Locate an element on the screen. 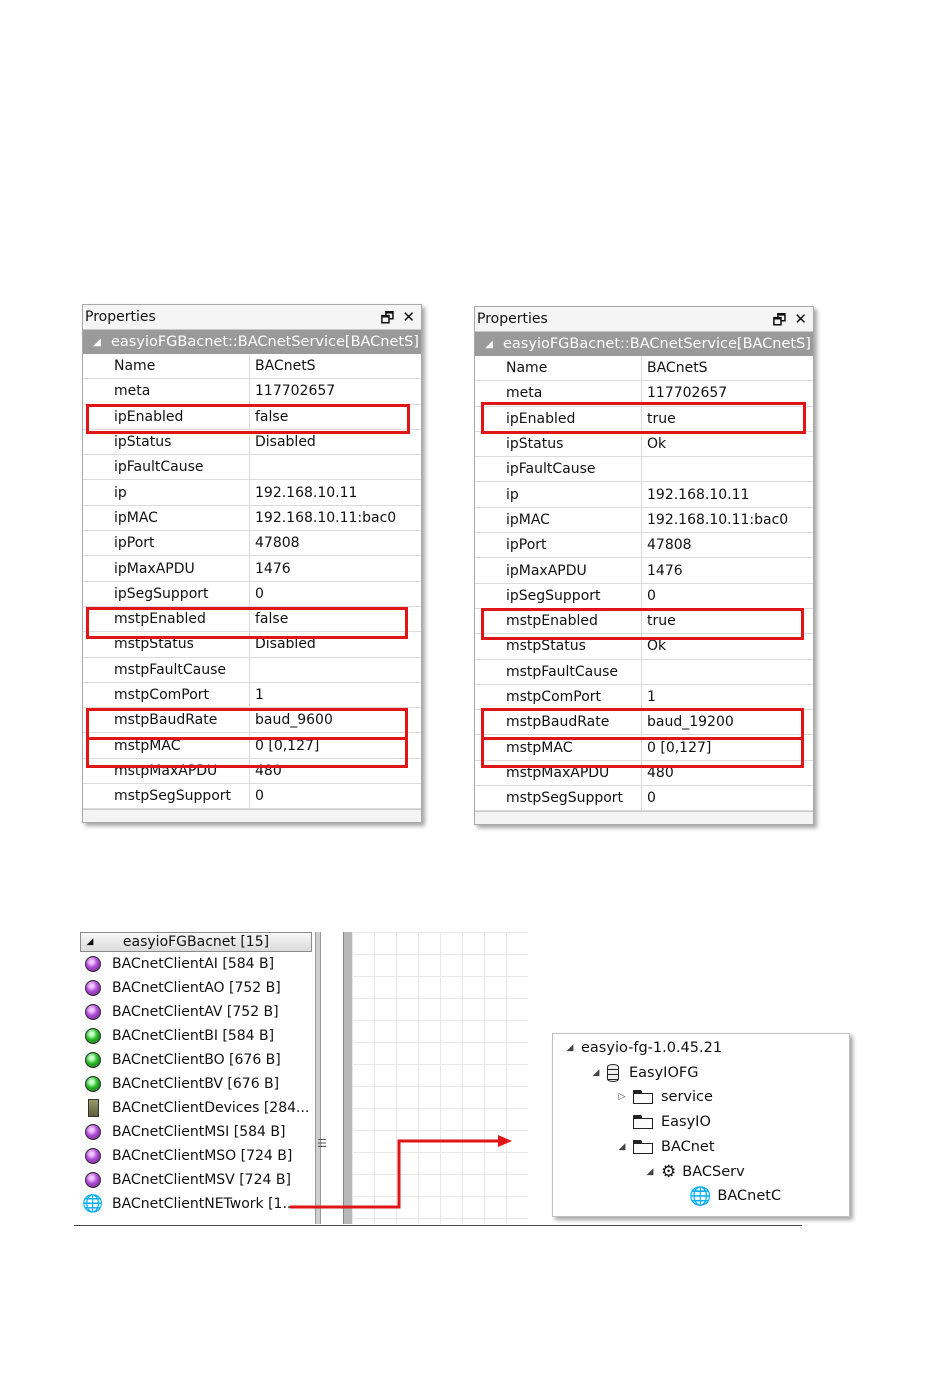  drag-arrow-head is located at coordinates (505, 1141).